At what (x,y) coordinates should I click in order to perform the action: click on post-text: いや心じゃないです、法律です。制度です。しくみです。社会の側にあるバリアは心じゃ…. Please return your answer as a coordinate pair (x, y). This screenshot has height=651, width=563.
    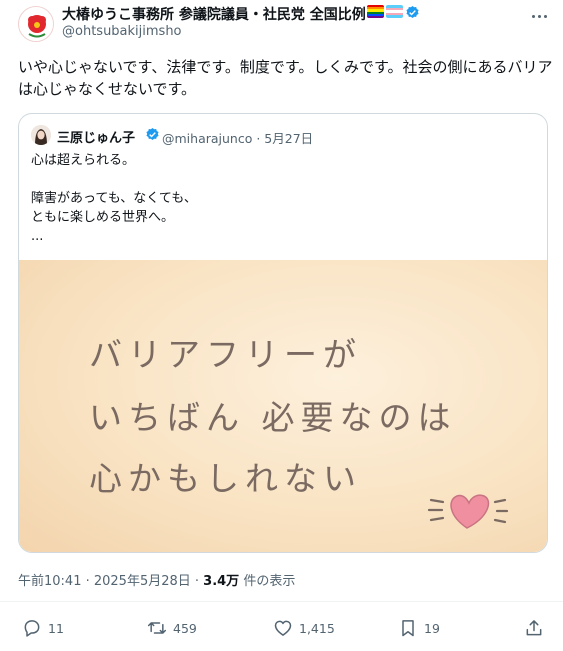
    Looking at the image, I should click on (285, 78).